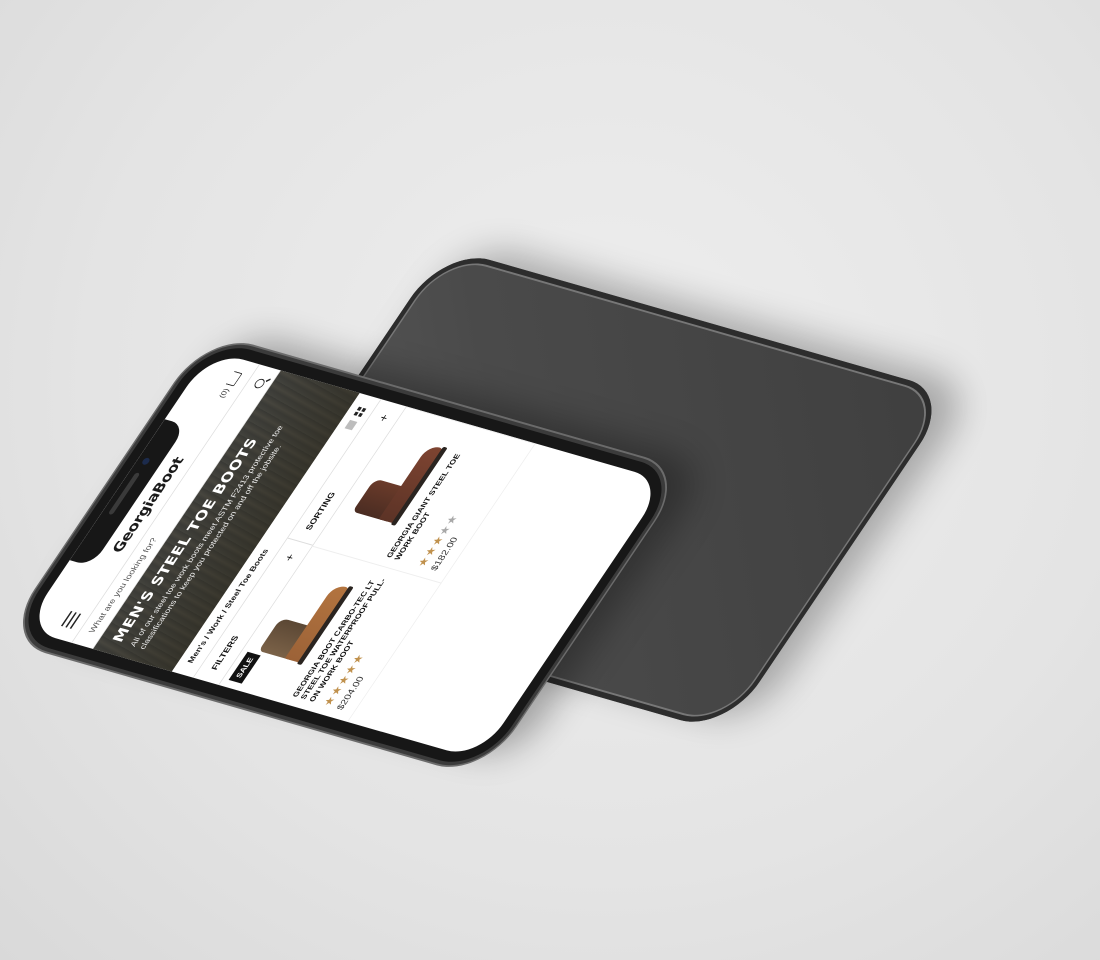 The height and width of the screenshot is (960, 1100). Describe the element at coordinates (351, 425) in the screenshot. I see `list-view-icon` at that location.